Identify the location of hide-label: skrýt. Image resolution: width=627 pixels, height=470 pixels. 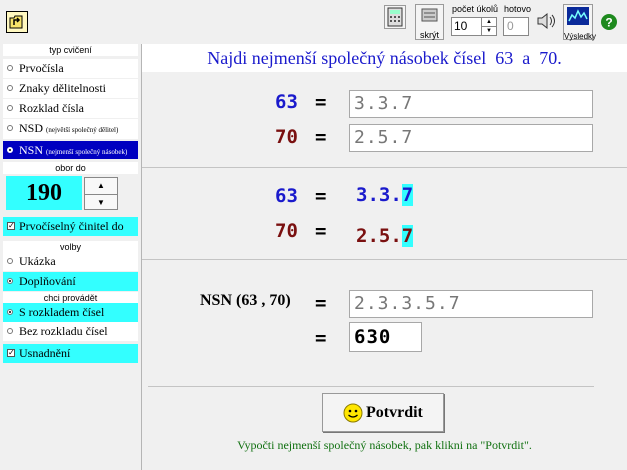
(429, 35).